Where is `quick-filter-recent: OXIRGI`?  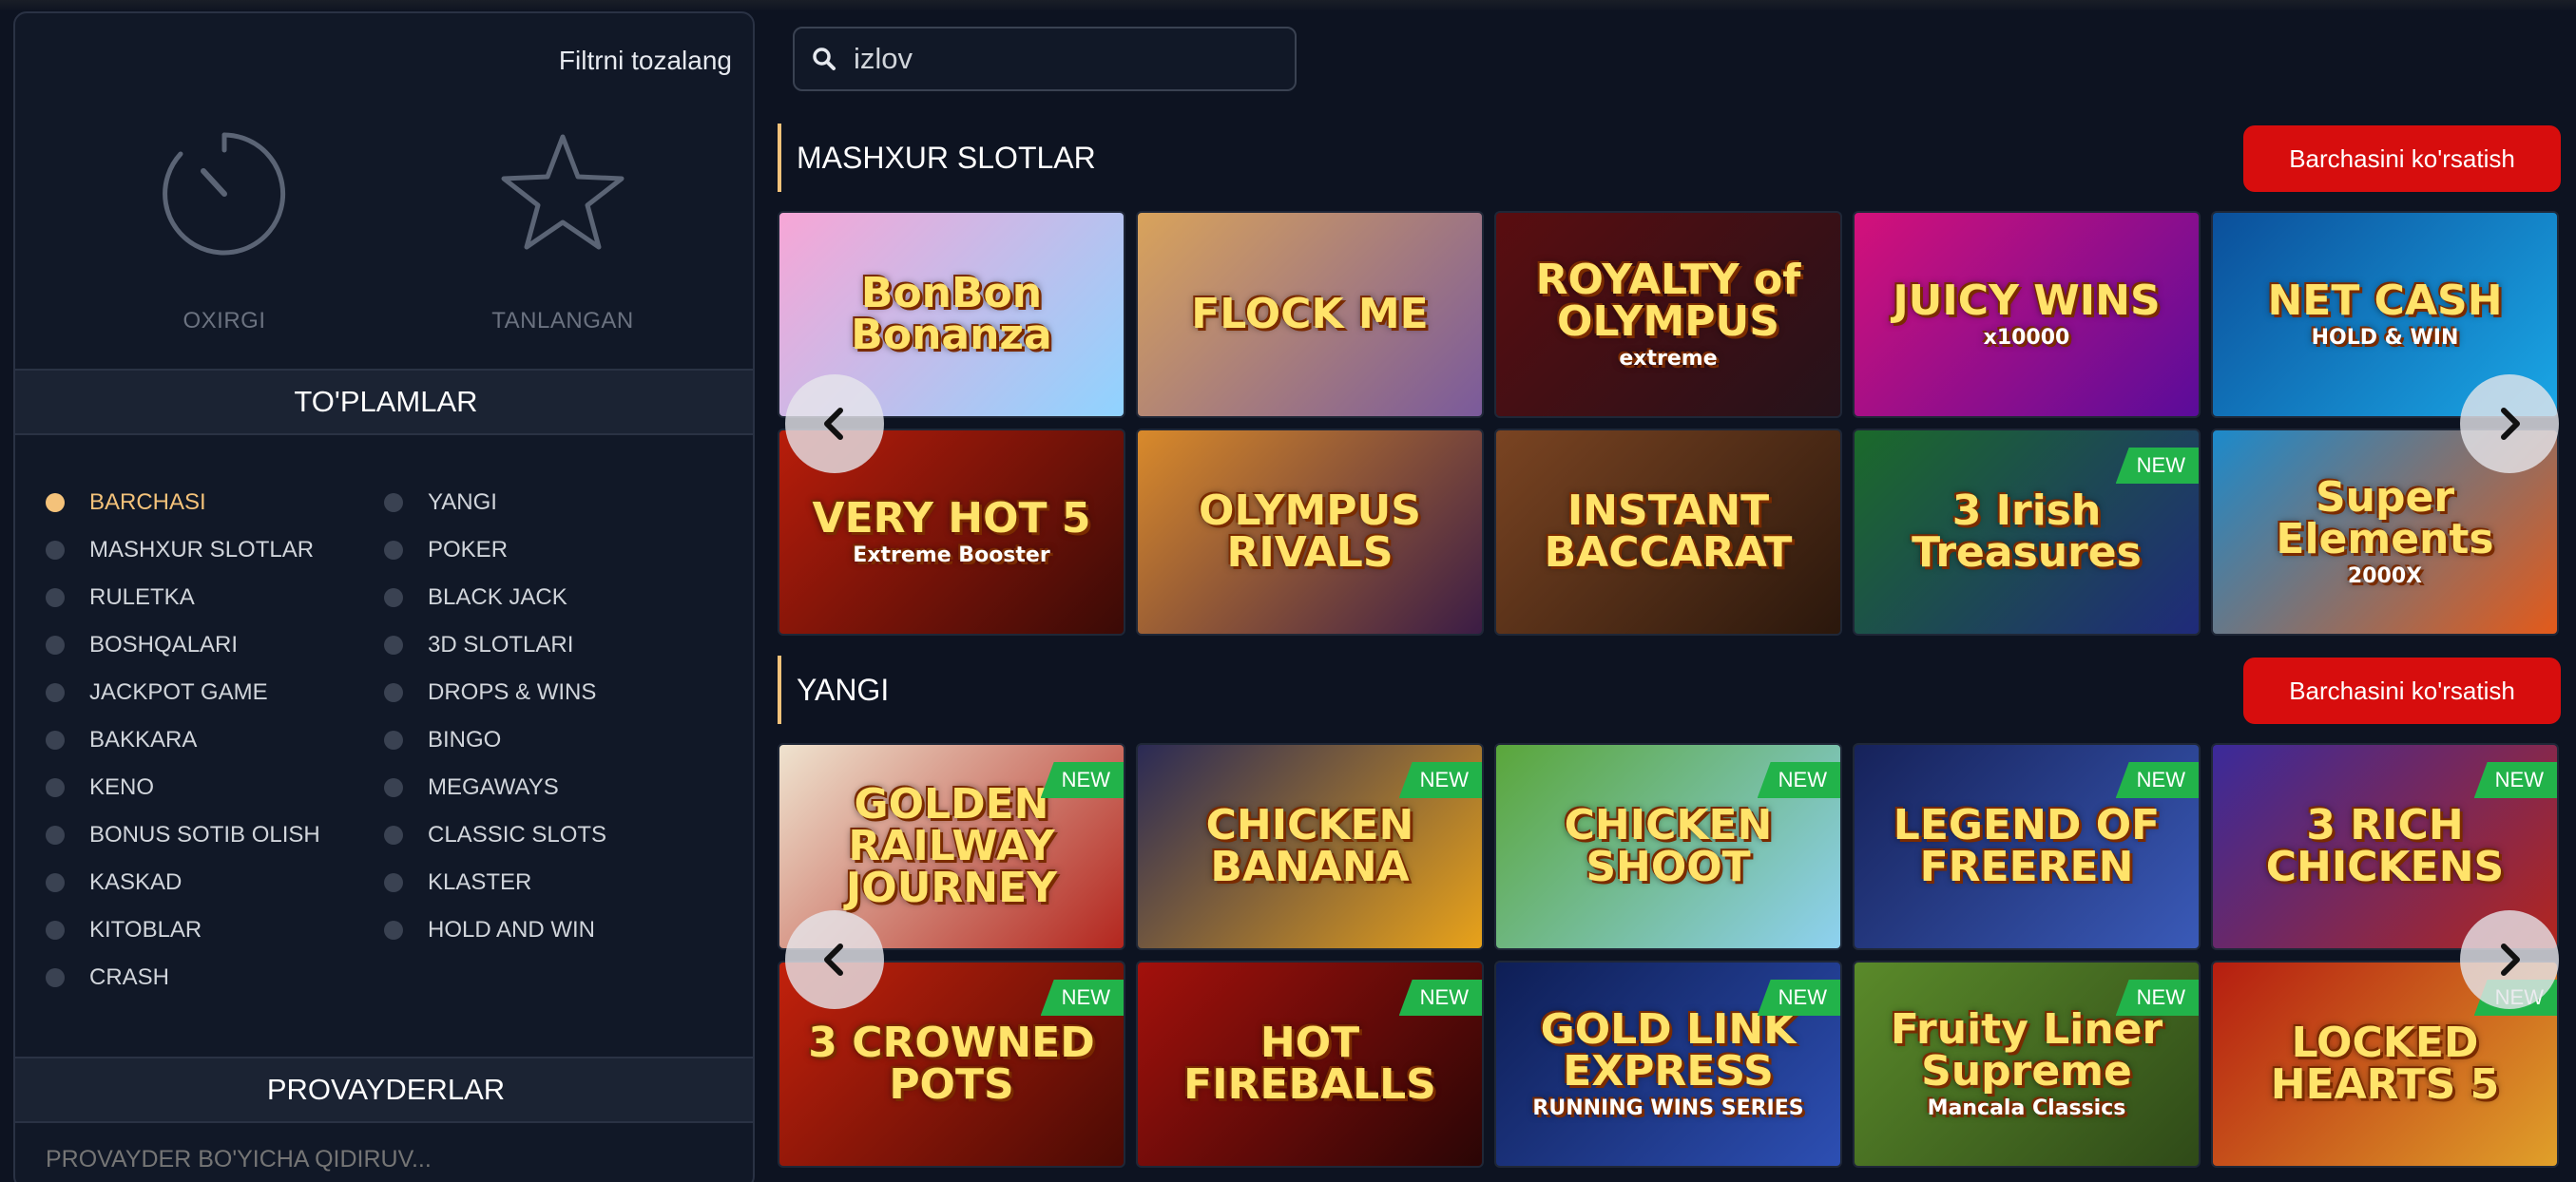 quick-filter-recent: OXIRGI is located at coordinates (224, 230).